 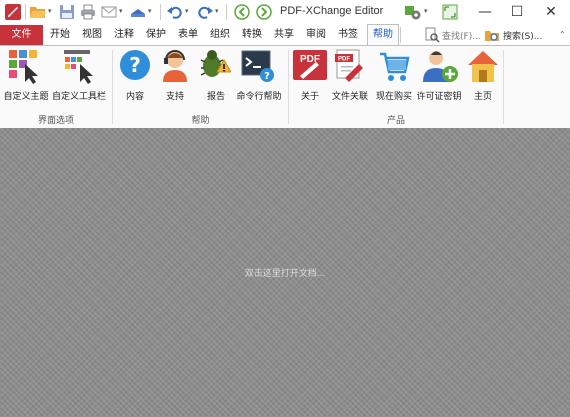 What do you see at coordinates (92, 35) in the screenshot?
I see `tab-view: 视图` at bounding box center [92, 35].